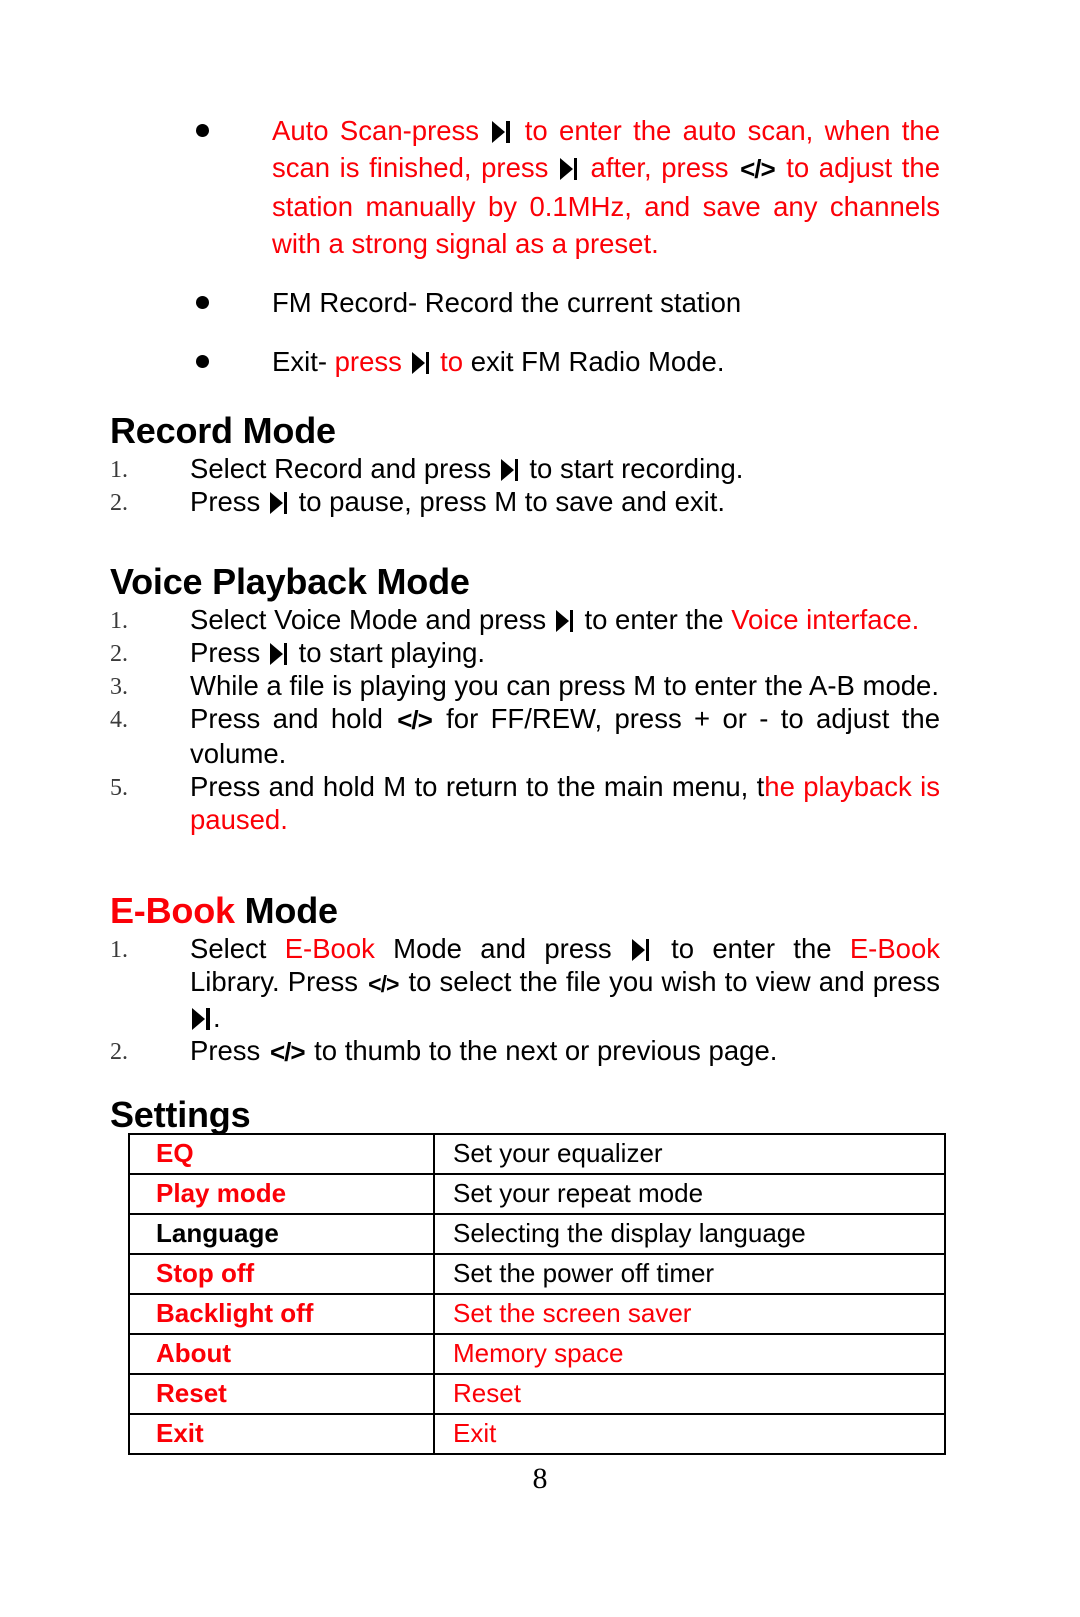 The height and width of the screenshot is (1617, 1080). Describe the element at coordinates (278, 981) in the screenshot. I see `text-run: Library. Press` at that location.